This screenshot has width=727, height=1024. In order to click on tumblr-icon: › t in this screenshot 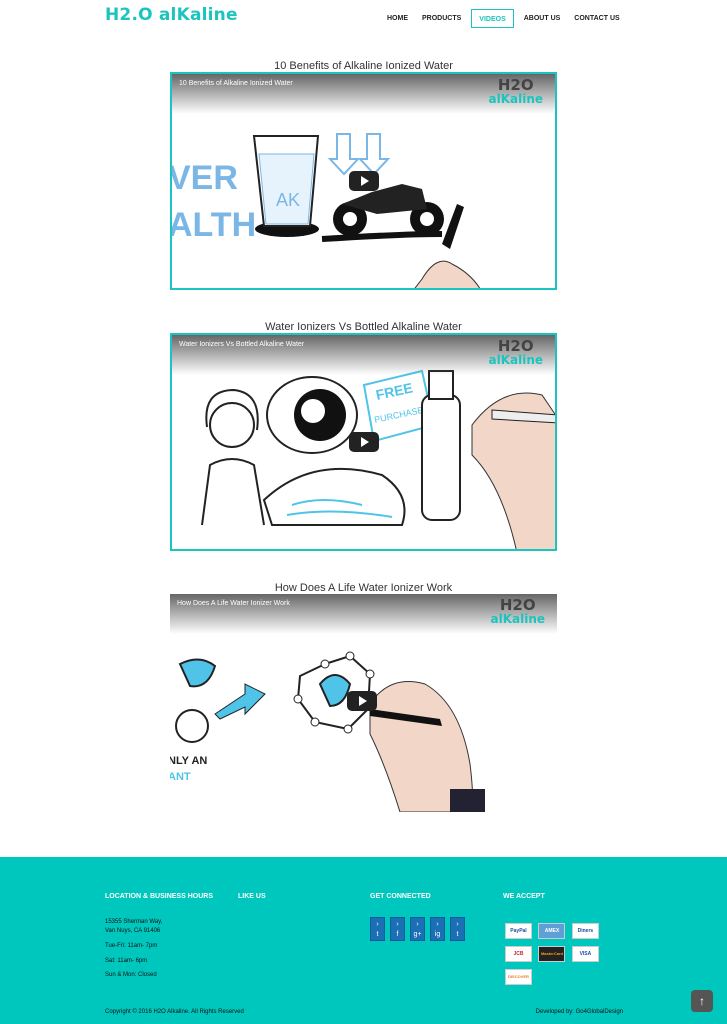, I will do `click(457, 929)`.